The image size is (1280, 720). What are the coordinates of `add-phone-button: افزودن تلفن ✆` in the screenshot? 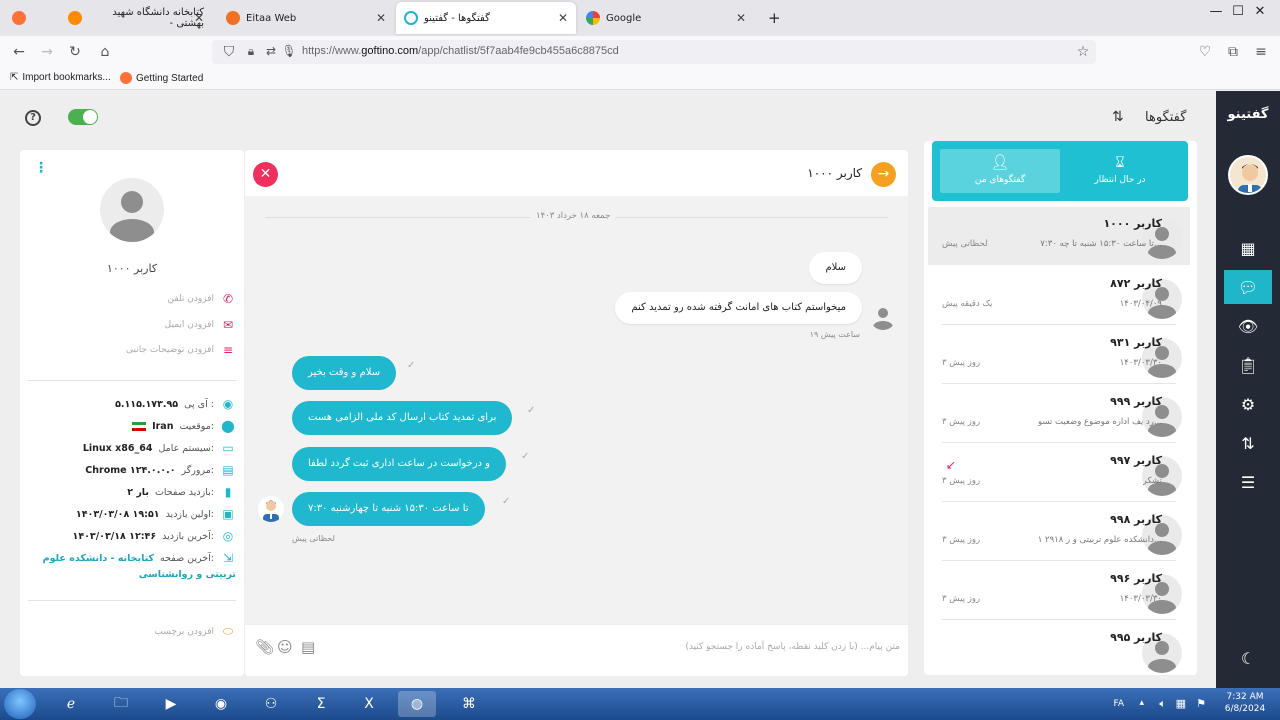 It's located at (202, 299).